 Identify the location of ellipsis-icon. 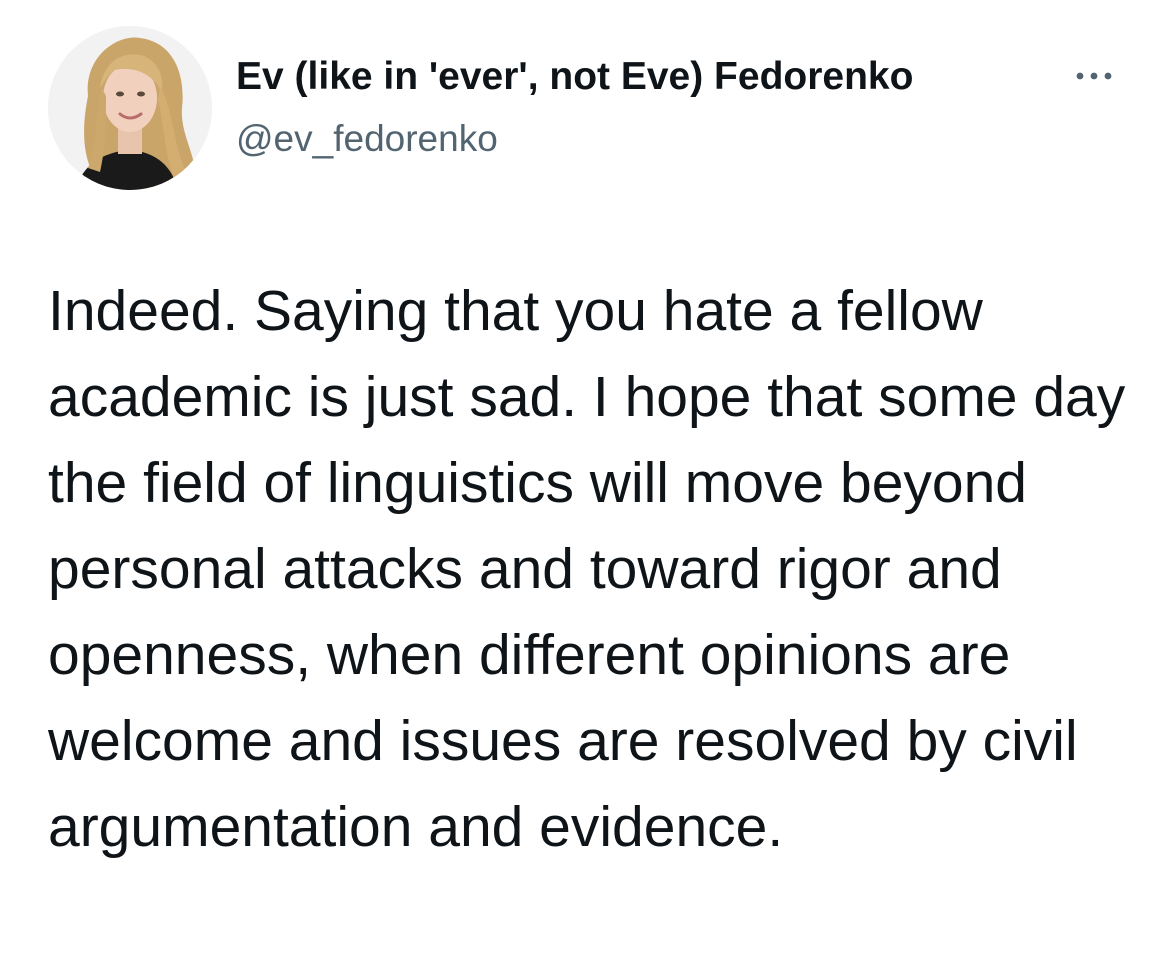
(1094, 76).